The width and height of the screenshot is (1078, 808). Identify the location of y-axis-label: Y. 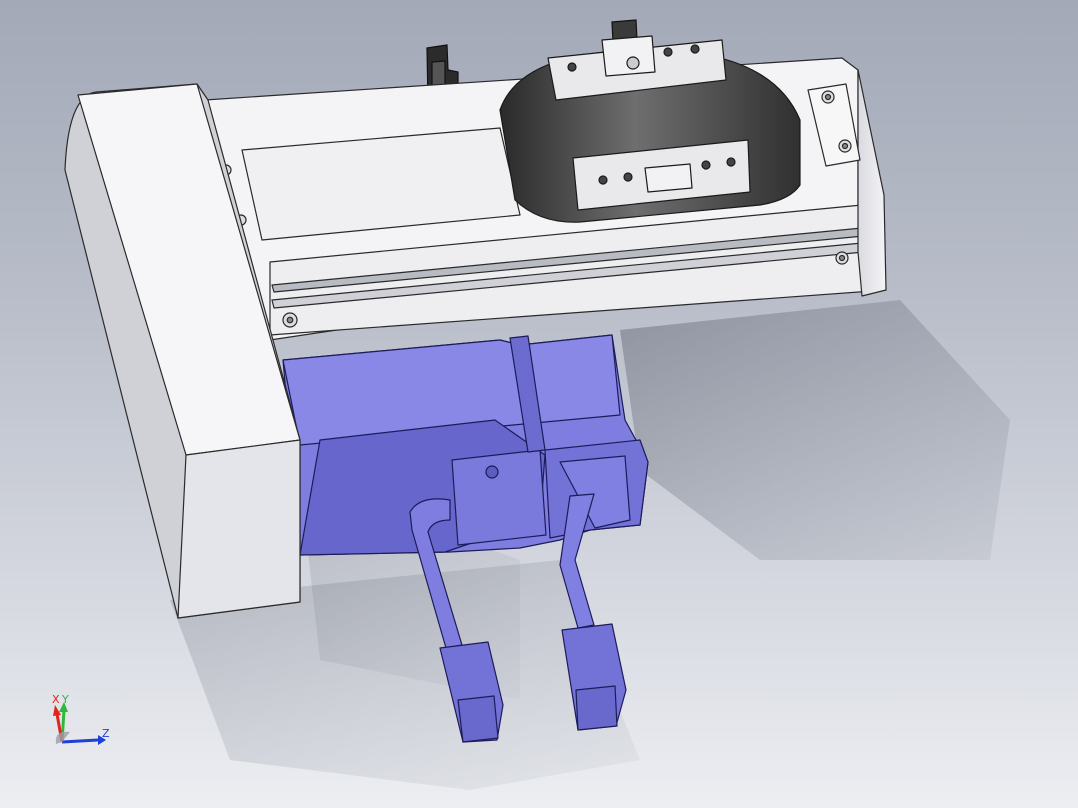
(65, 699).